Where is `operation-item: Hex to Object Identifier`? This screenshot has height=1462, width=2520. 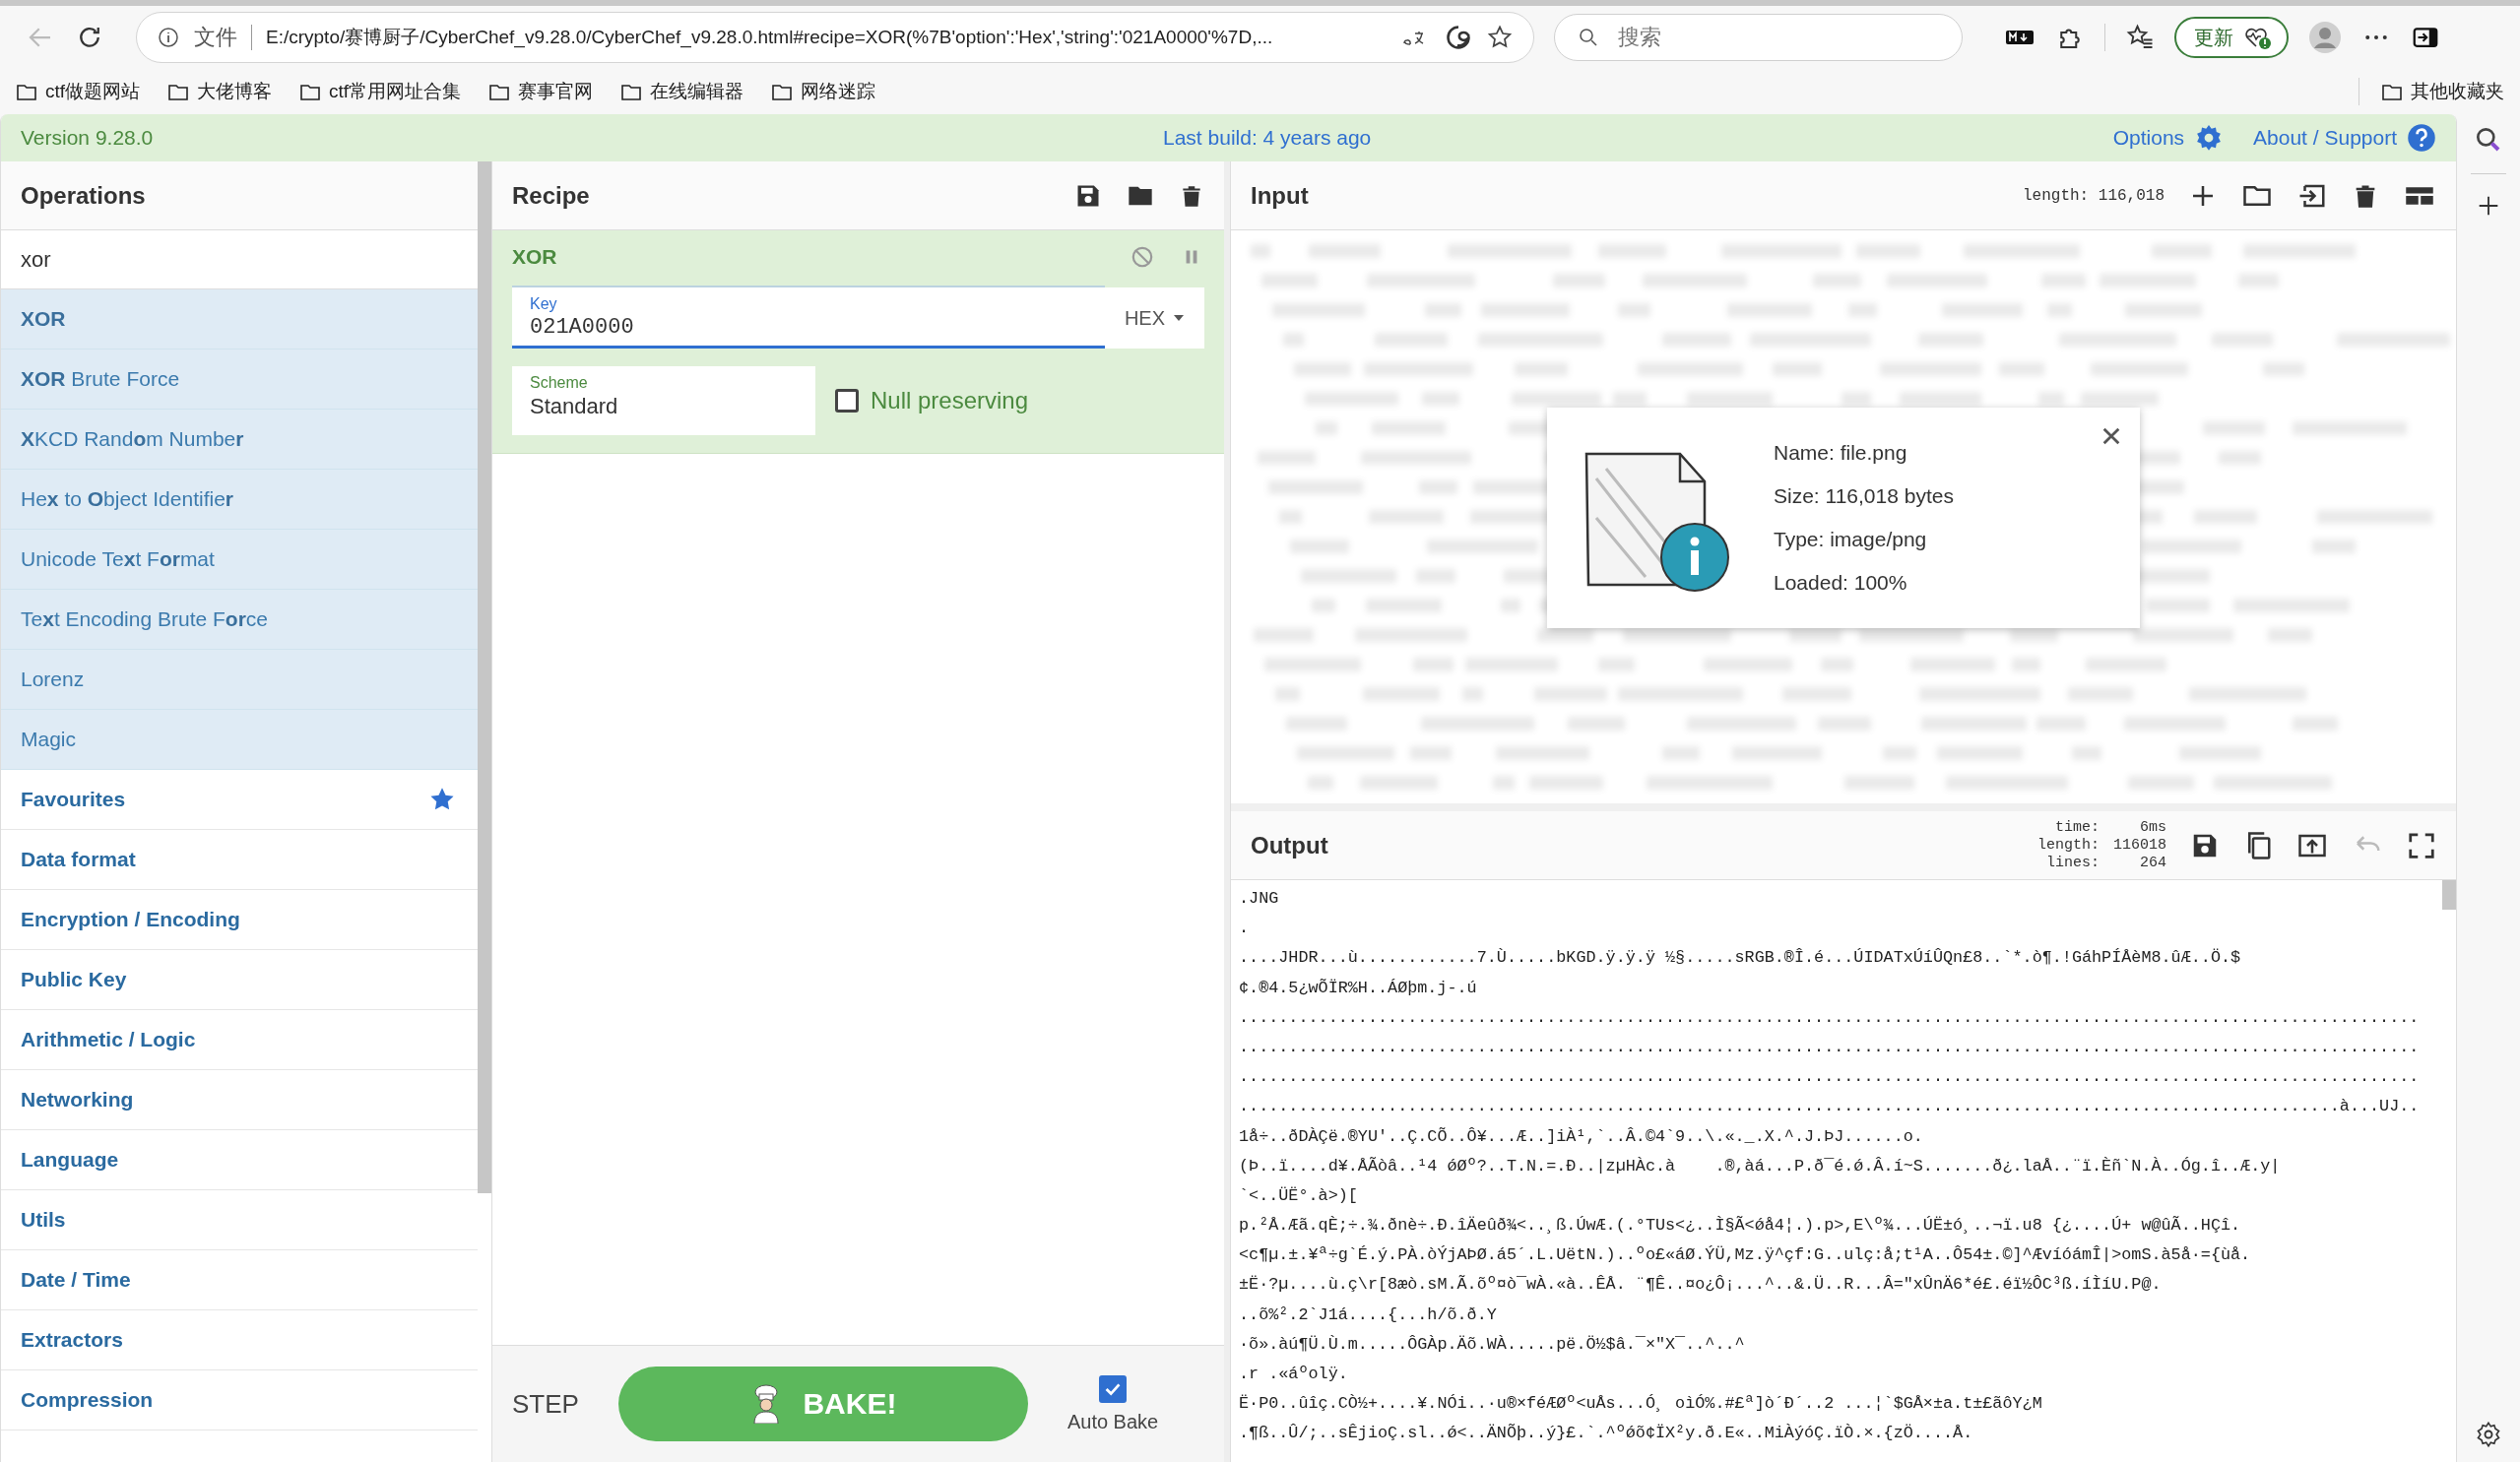
operation-item: Hex to Object Identifier is located at coordinates (239, 500).